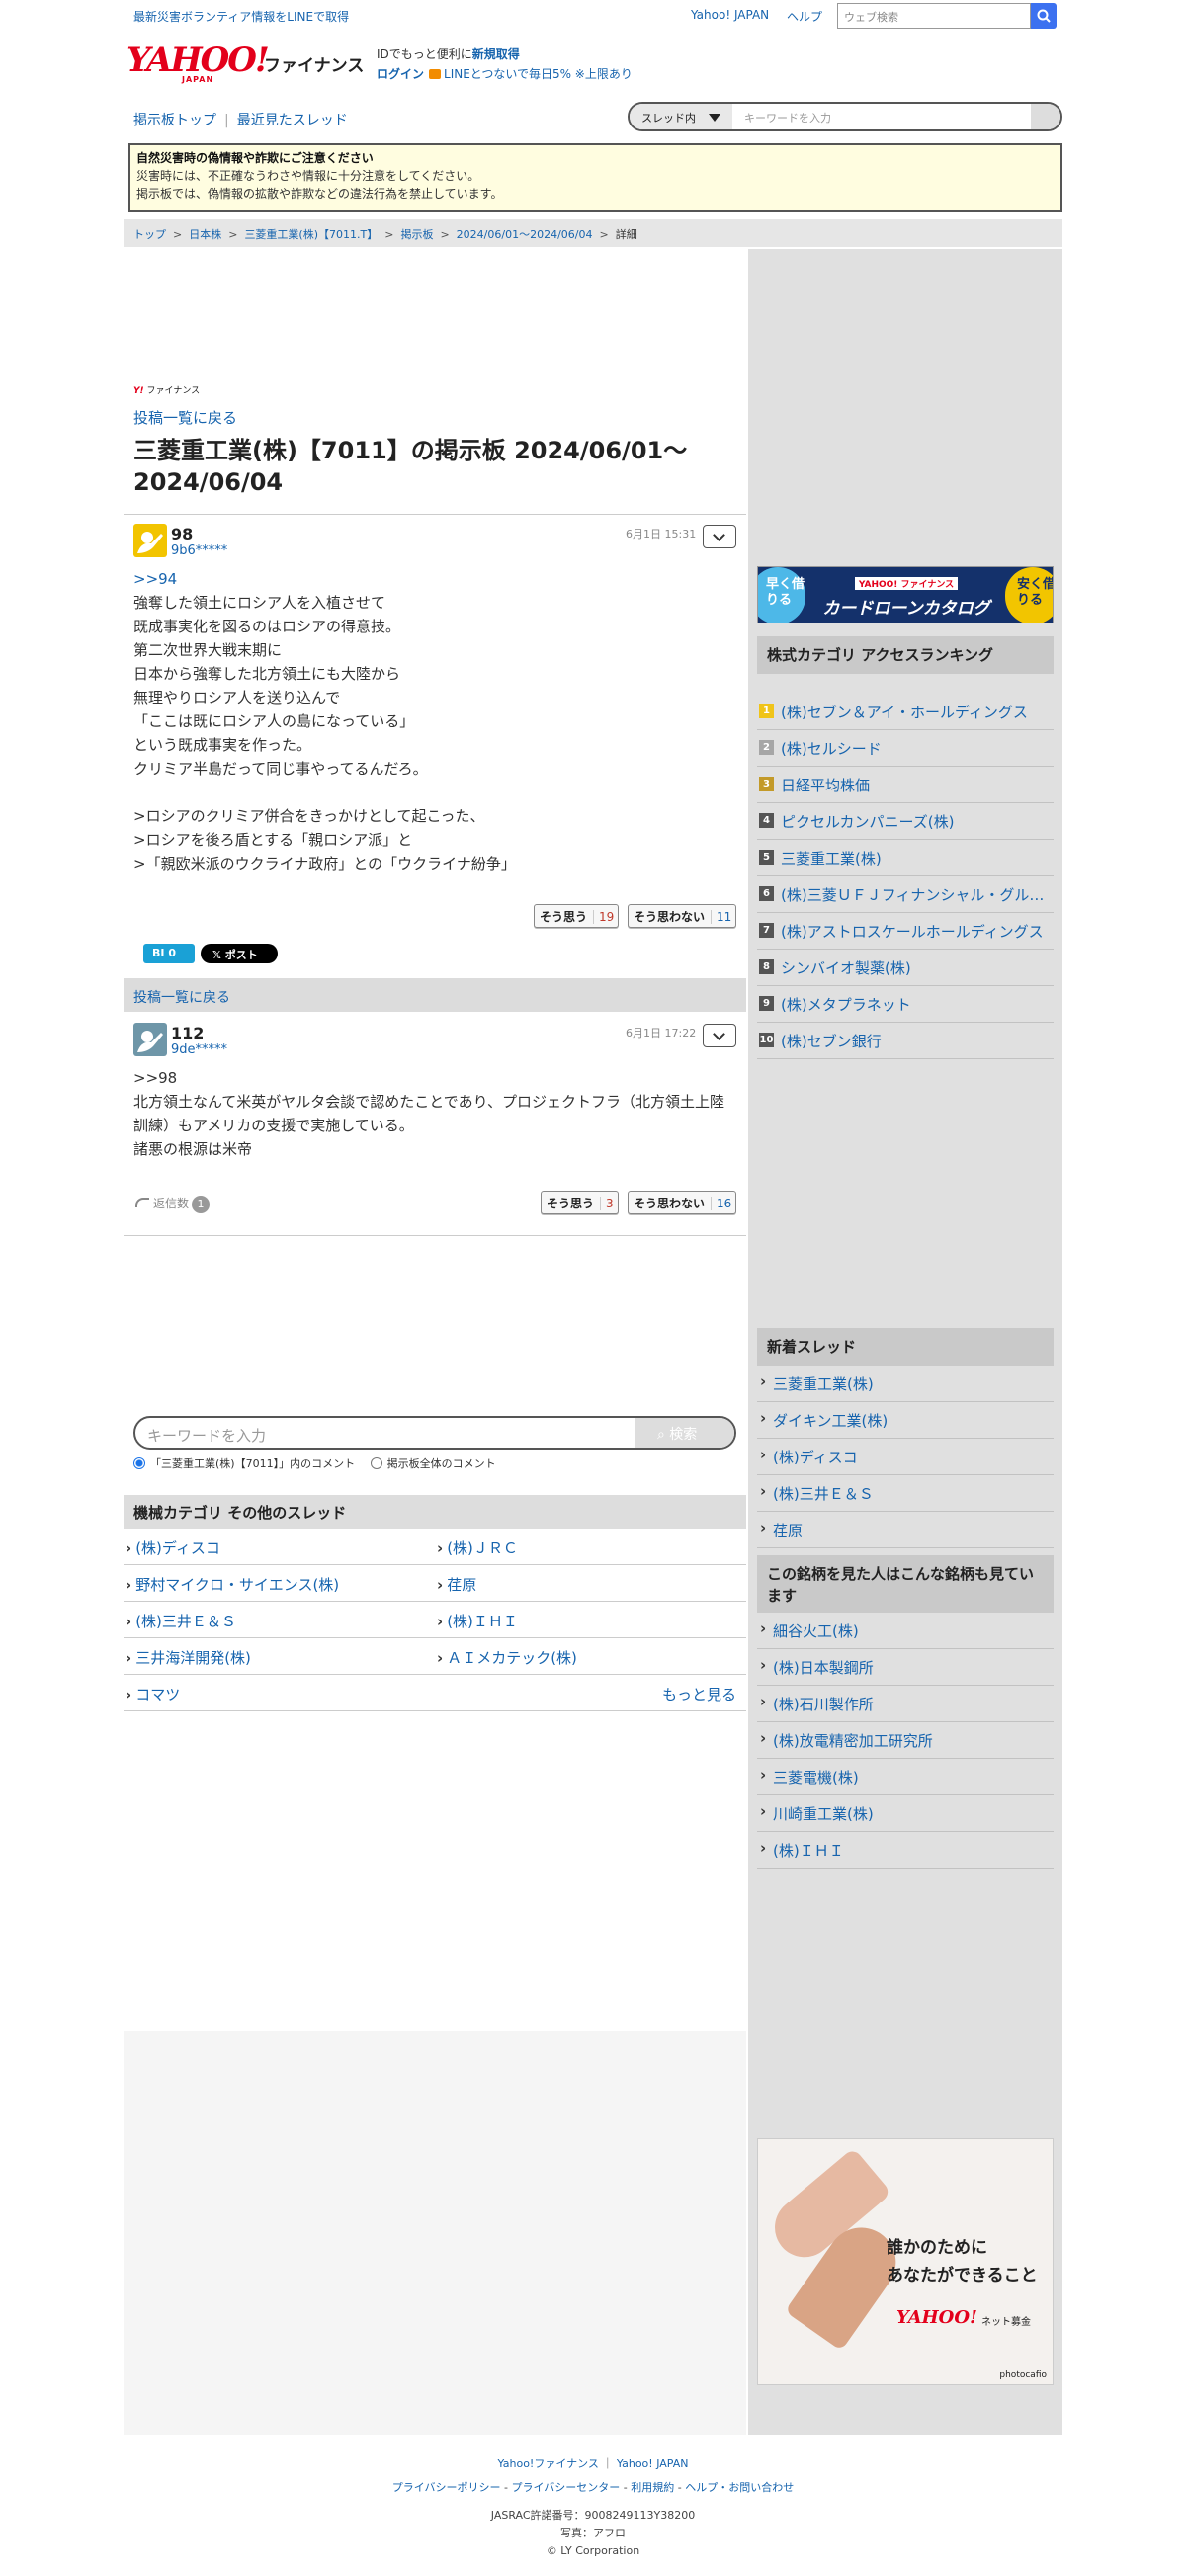  Describe the element at coordinates (934, 16) in the screenshot. I see `web-search-input: ウェブ検索` at that location.